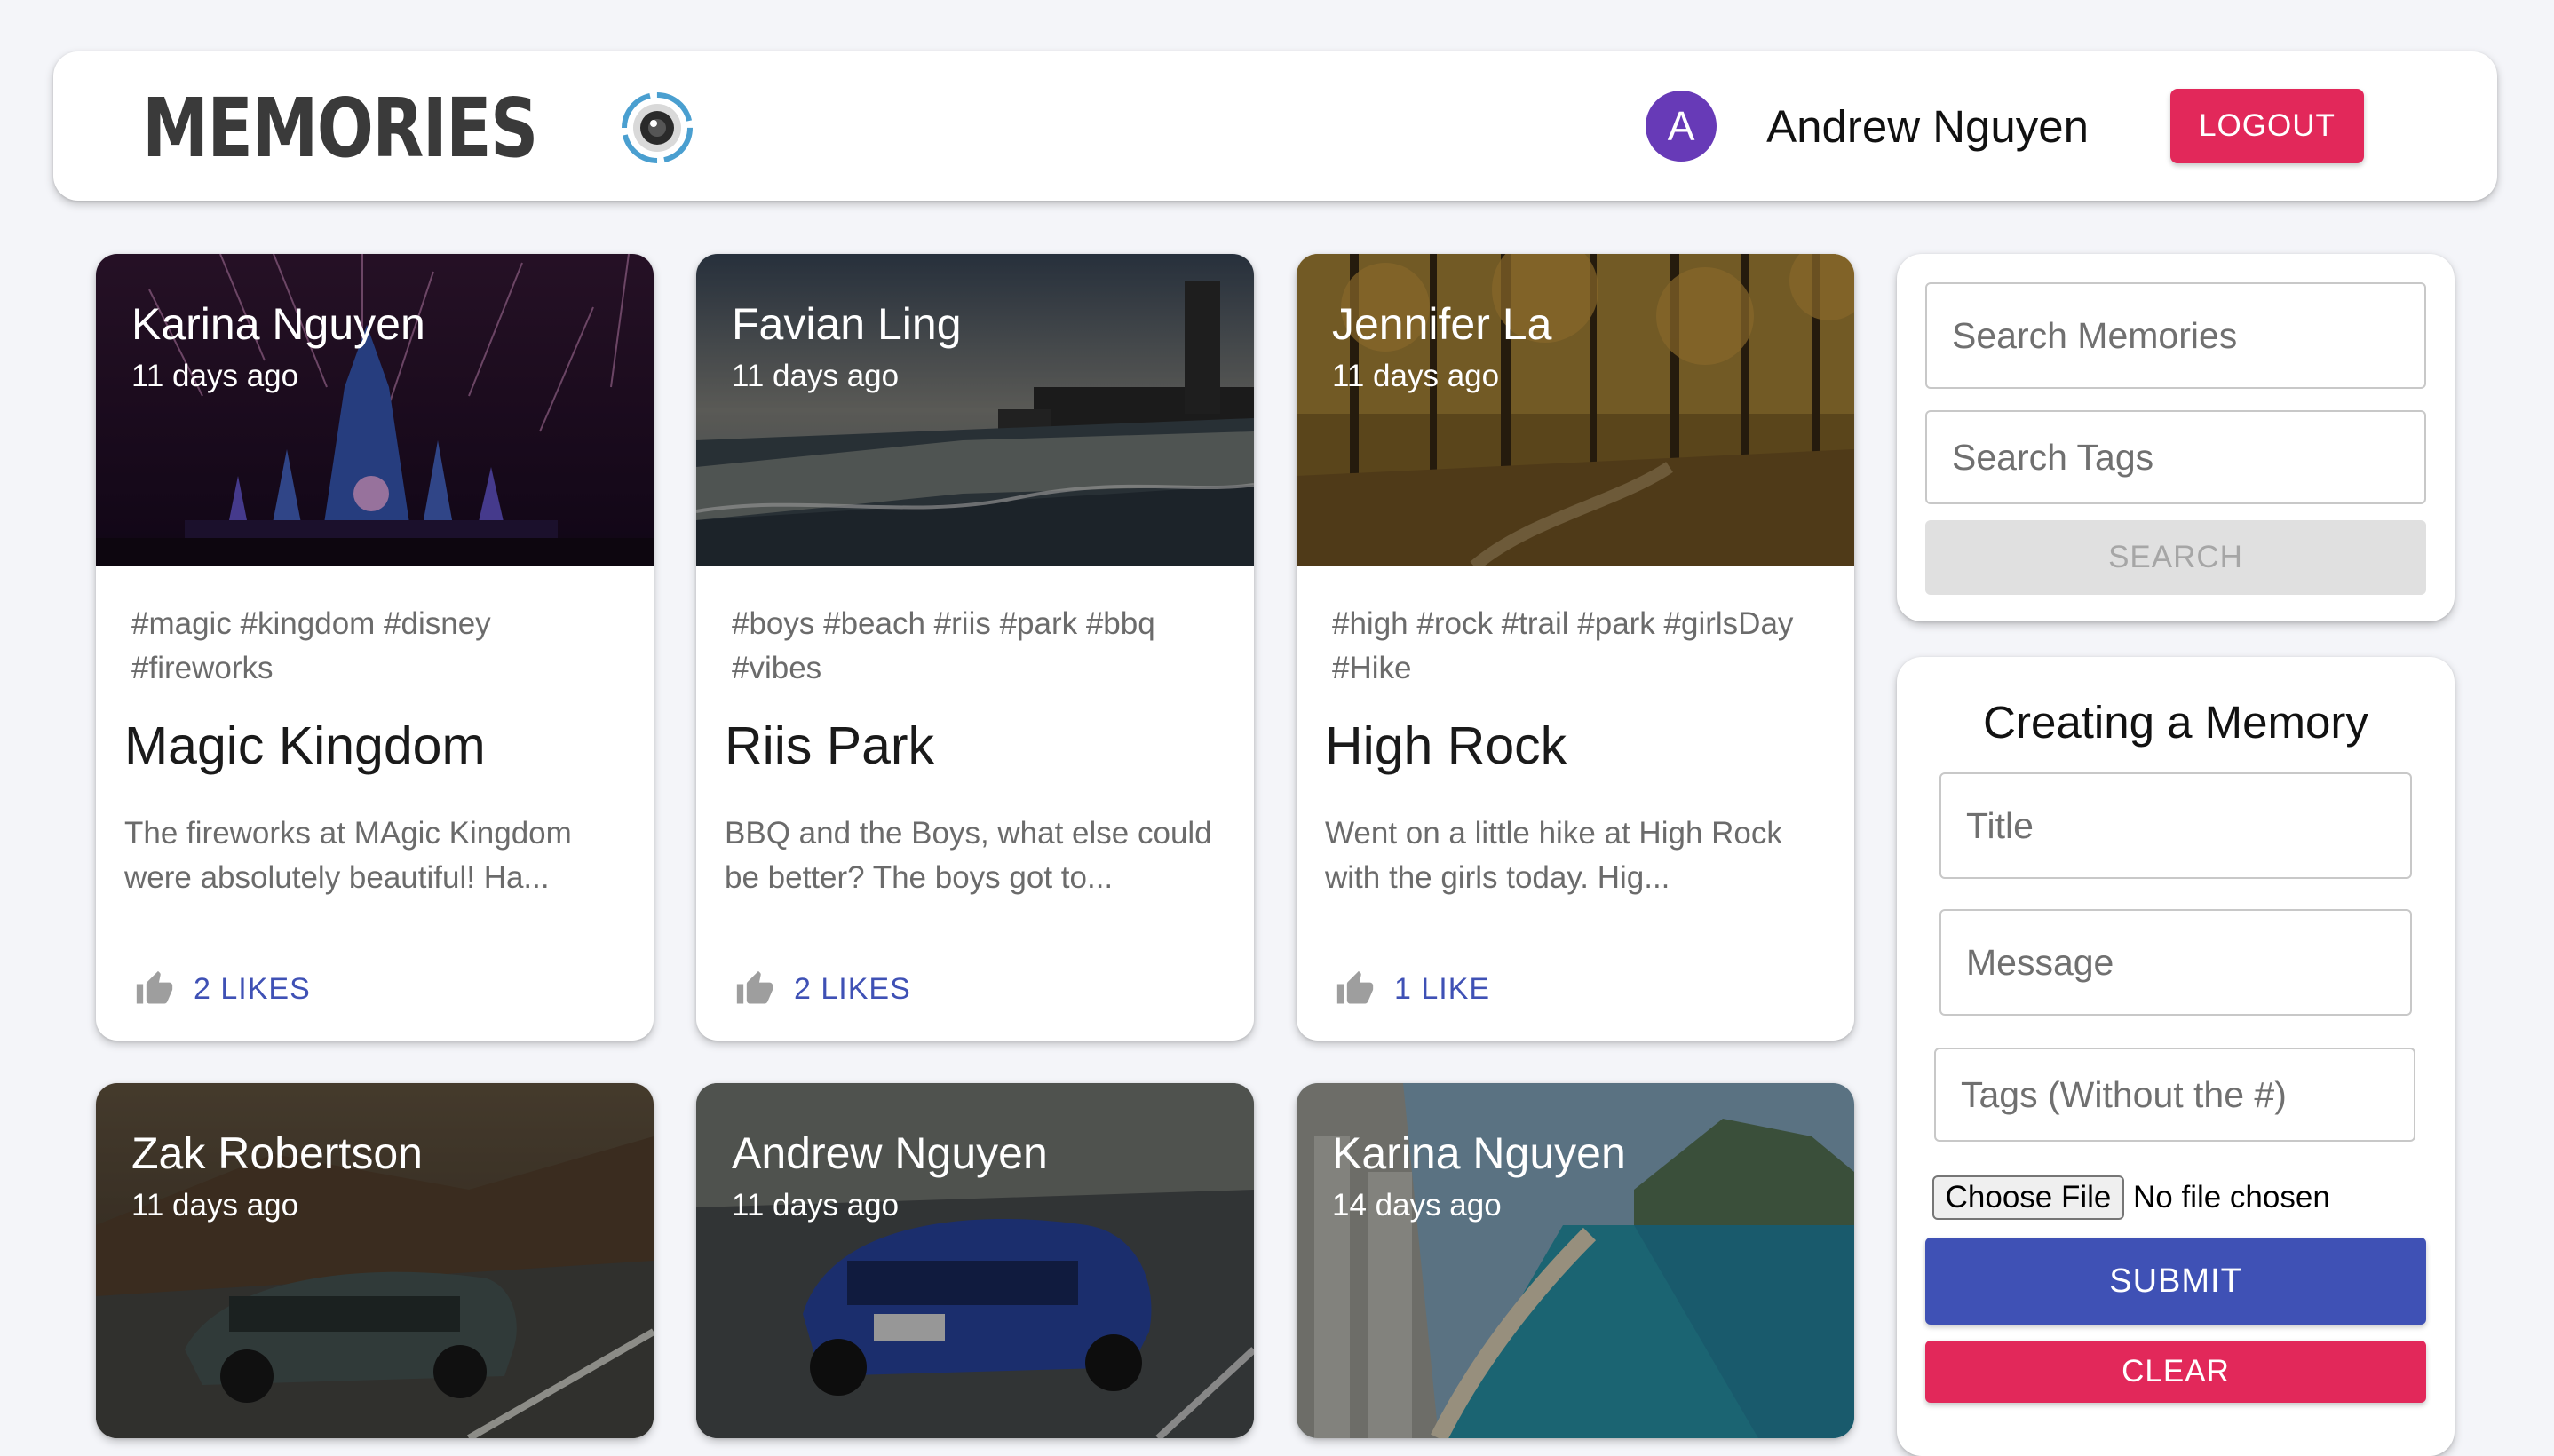  What do you see at coordinates (2175, 722) in the screenshot?
I see `form-heading: Creating a Memory` at bounding box center [2175, 722].